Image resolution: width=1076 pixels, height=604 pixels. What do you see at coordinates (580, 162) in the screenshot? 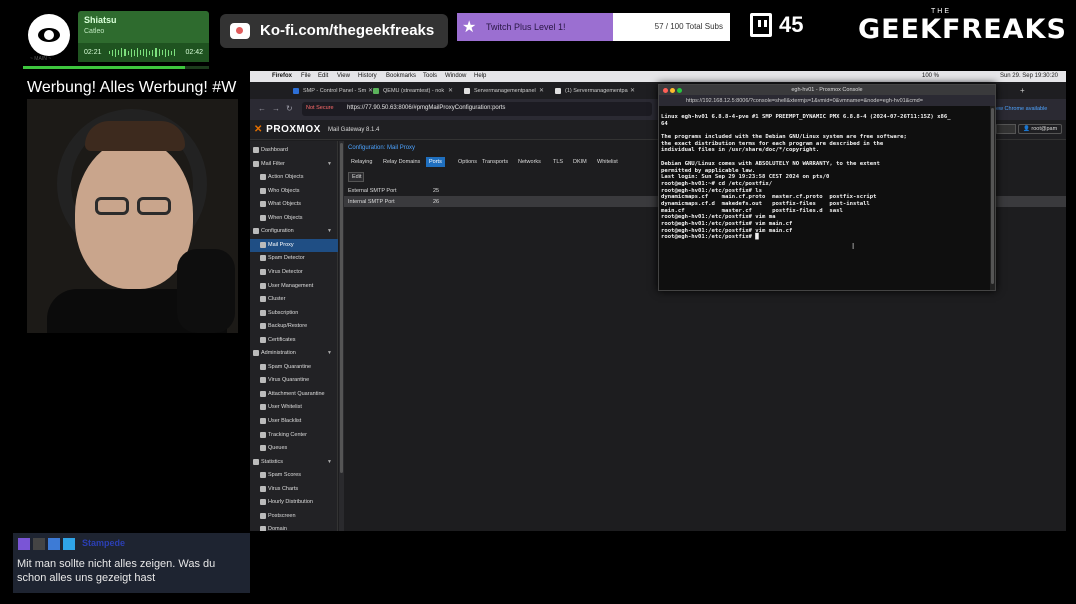
I see `tab-dkim: DKIM` at bounding box center [580, 162].